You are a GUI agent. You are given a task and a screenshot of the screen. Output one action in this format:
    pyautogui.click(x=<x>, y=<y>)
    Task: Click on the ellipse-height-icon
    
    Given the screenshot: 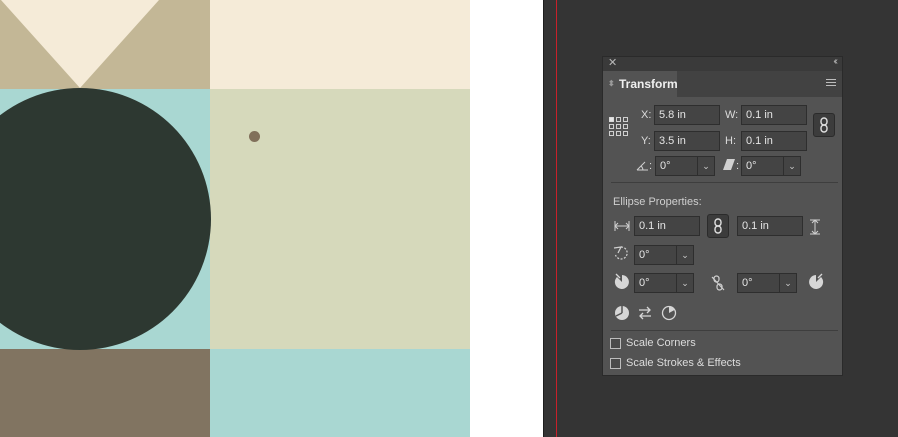 What is the action you would take?
    pyautogui.click(x=815, y=227)
    